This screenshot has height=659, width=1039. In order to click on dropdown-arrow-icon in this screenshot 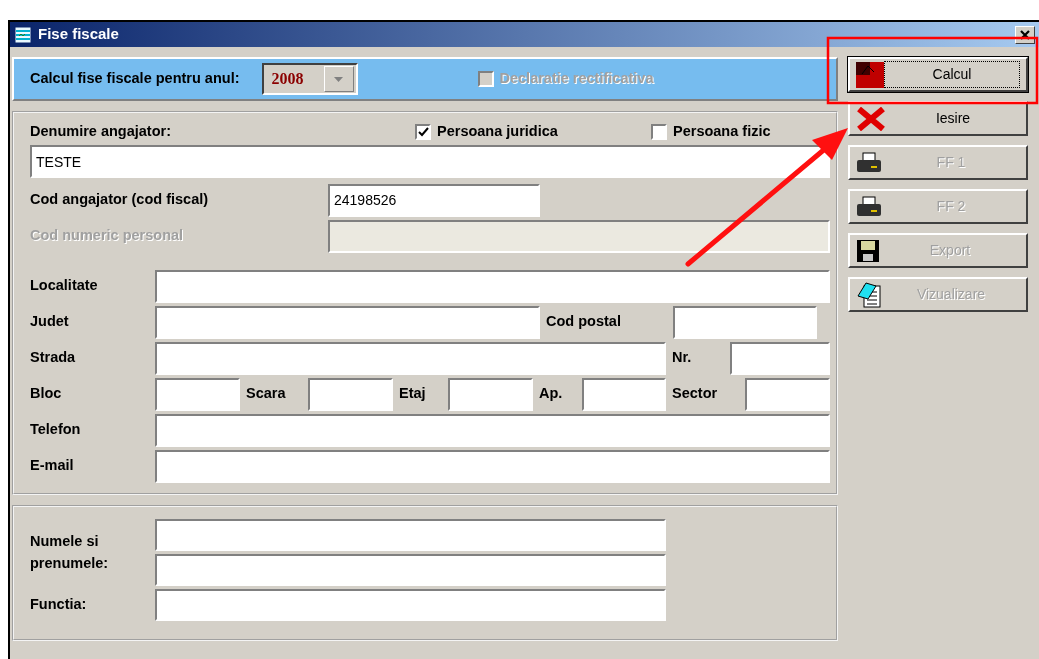, I will do `click(338, 79)`.